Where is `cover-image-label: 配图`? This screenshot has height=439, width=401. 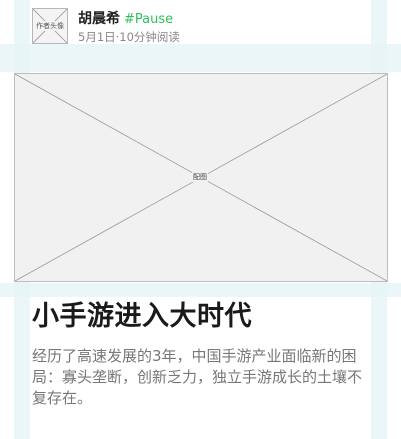 cover-image-label: 配图 is located at coordinates (200, 177).